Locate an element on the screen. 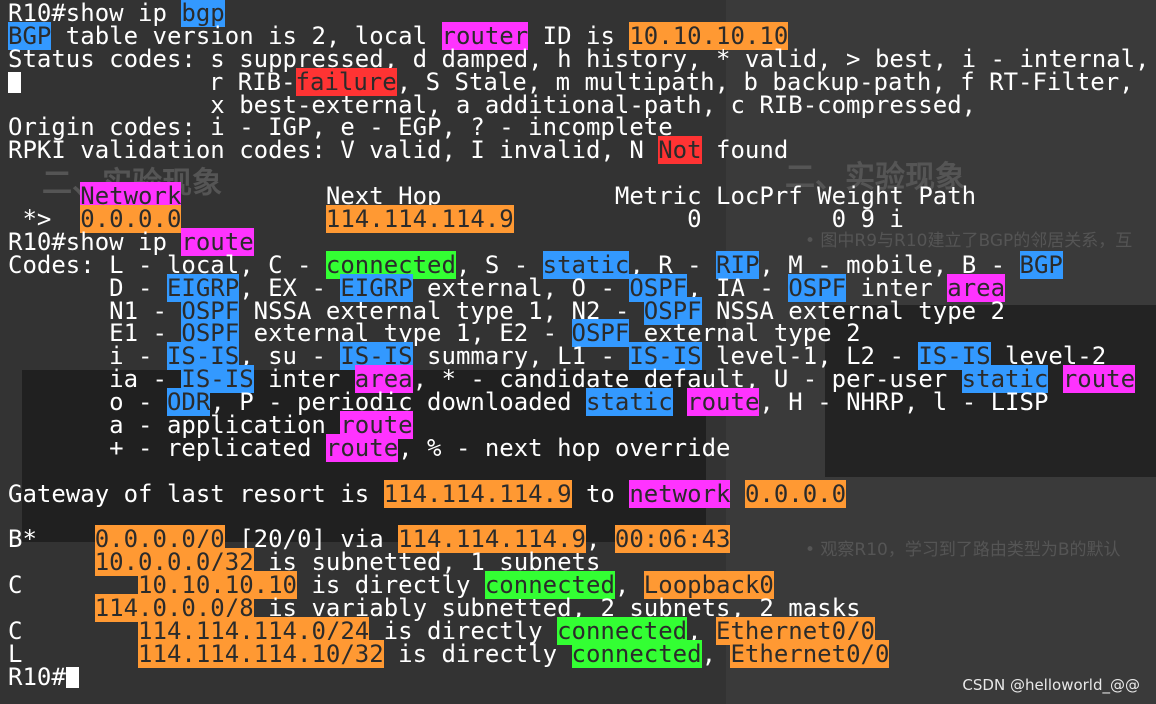 The image size is (1156, 704). highlighted-keyword: 114.114.114.10/32 is located at coordinates (261, 653).